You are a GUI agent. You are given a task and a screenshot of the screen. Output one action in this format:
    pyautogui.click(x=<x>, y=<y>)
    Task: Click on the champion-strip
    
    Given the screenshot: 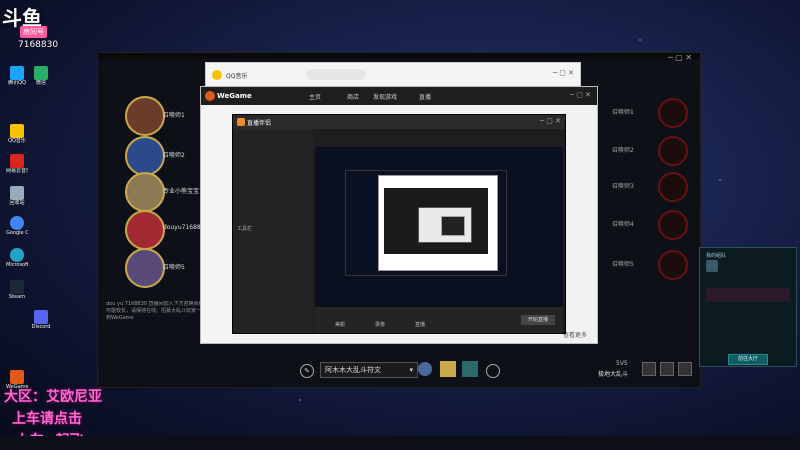 What is the action you would take?
    pyautogui.click(x=748, y=295)
    